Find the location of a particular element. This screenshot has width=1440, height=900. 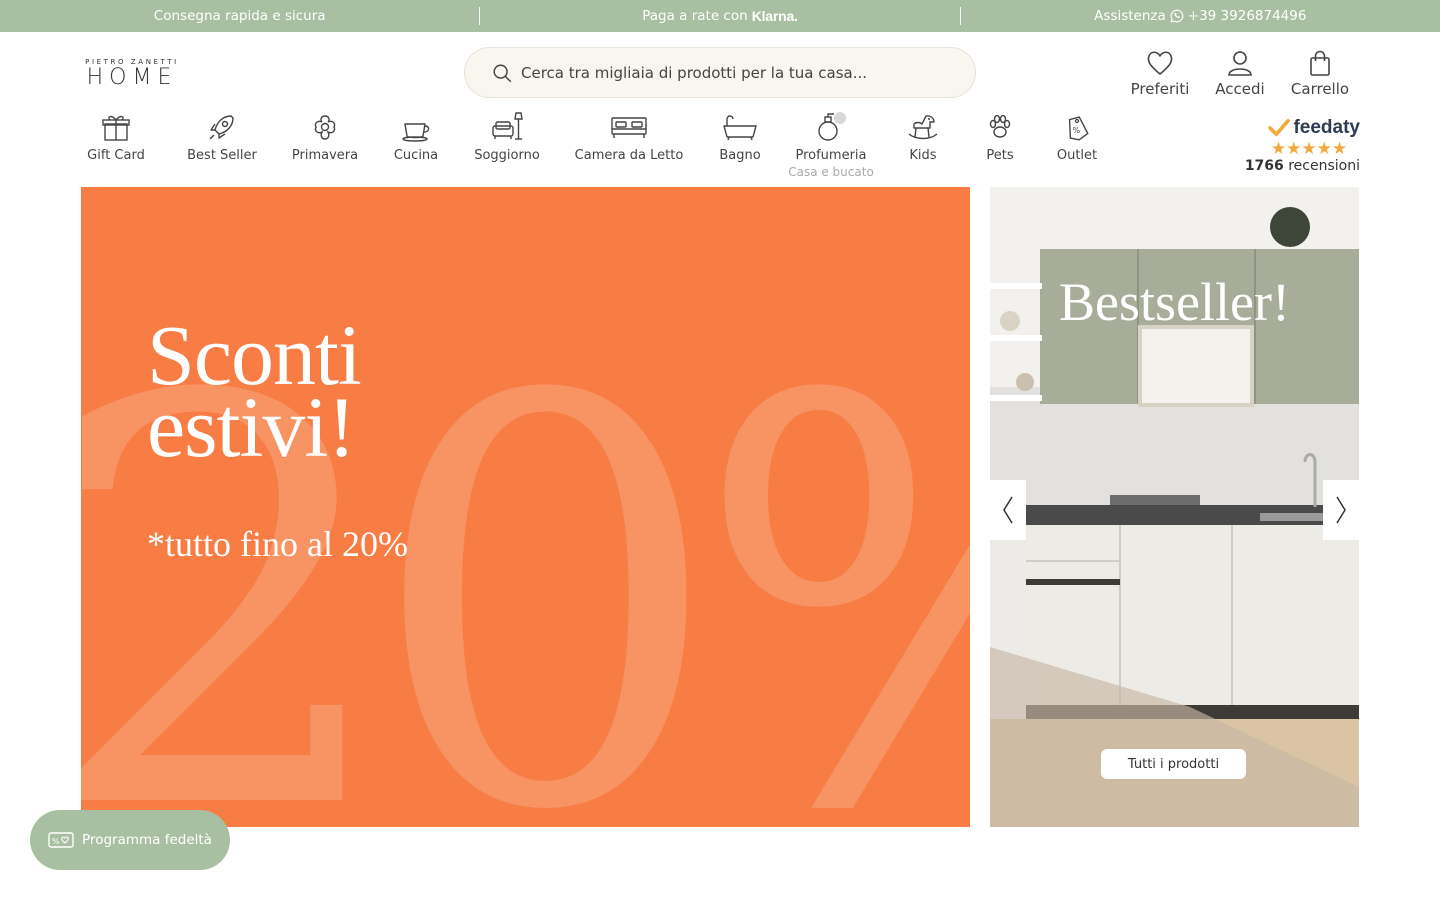

bag-icon is located at coordinates (1320, 63).